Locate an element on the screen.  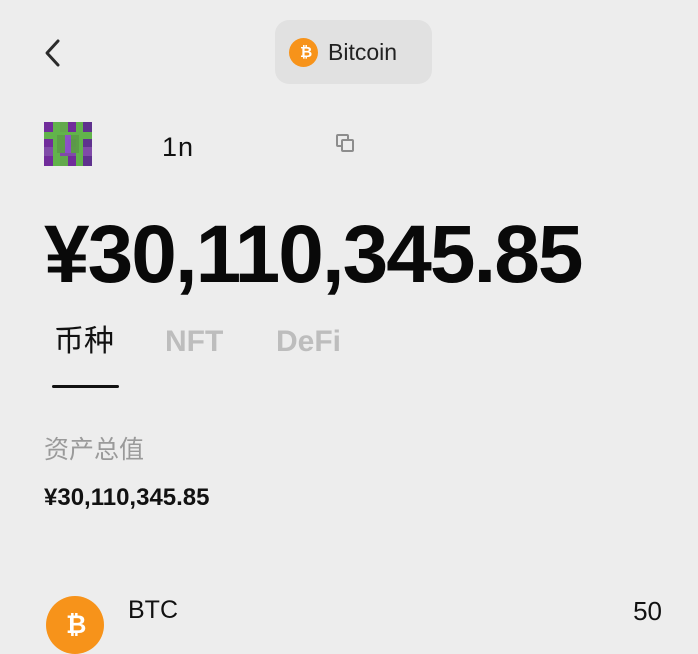
list-item: ₿ BTC 50 is located at coordinates (354, 623).